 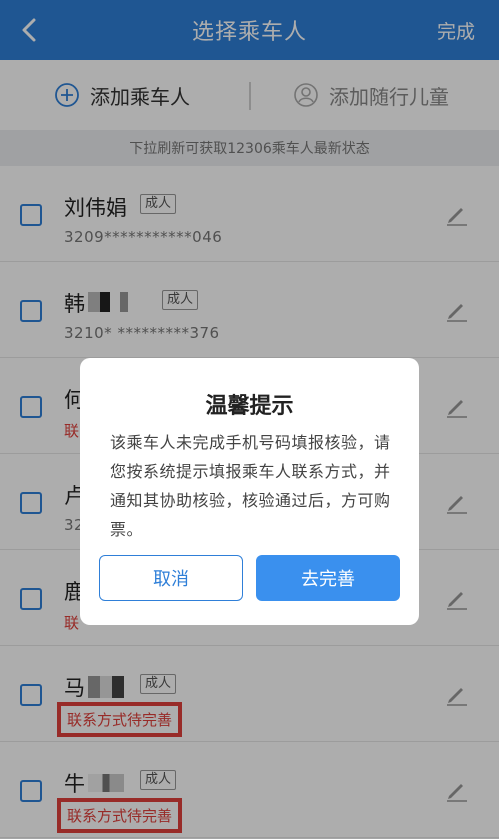 I want to click on complete-info-button: 去完善, so click(x=328, y=578).